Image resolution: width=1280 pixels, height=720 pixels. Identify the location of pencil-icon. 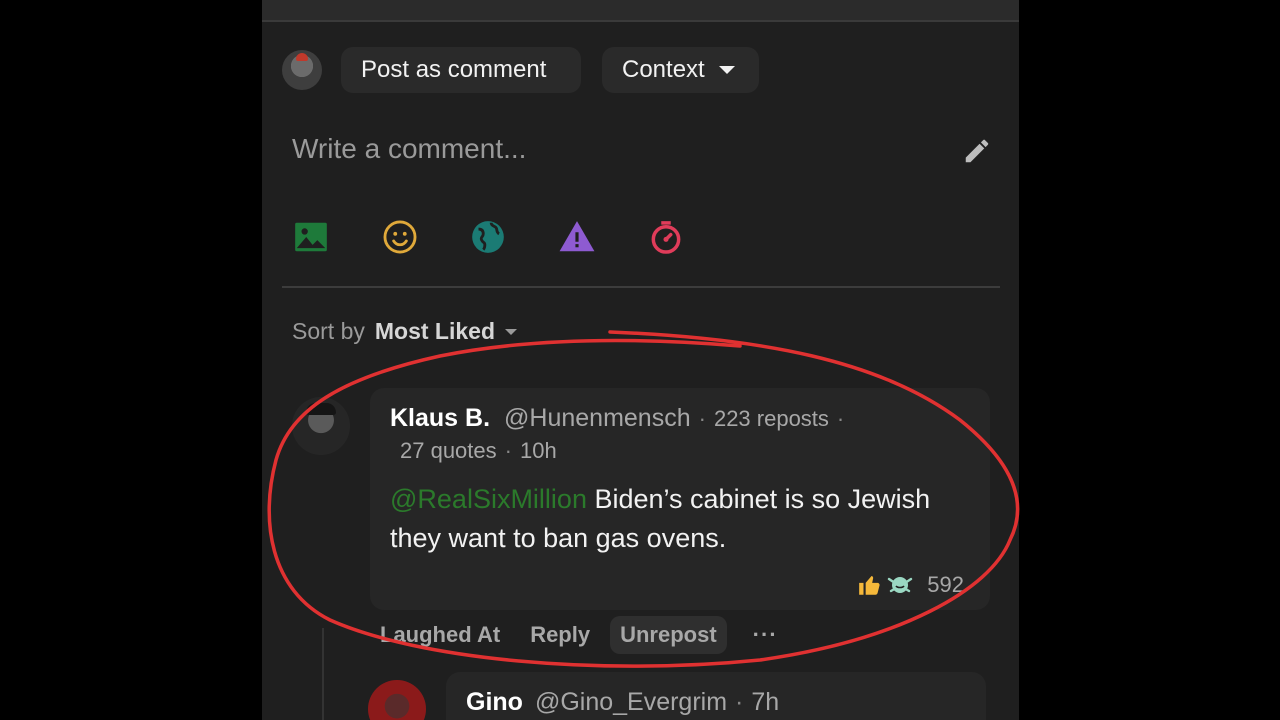
(977, 151).